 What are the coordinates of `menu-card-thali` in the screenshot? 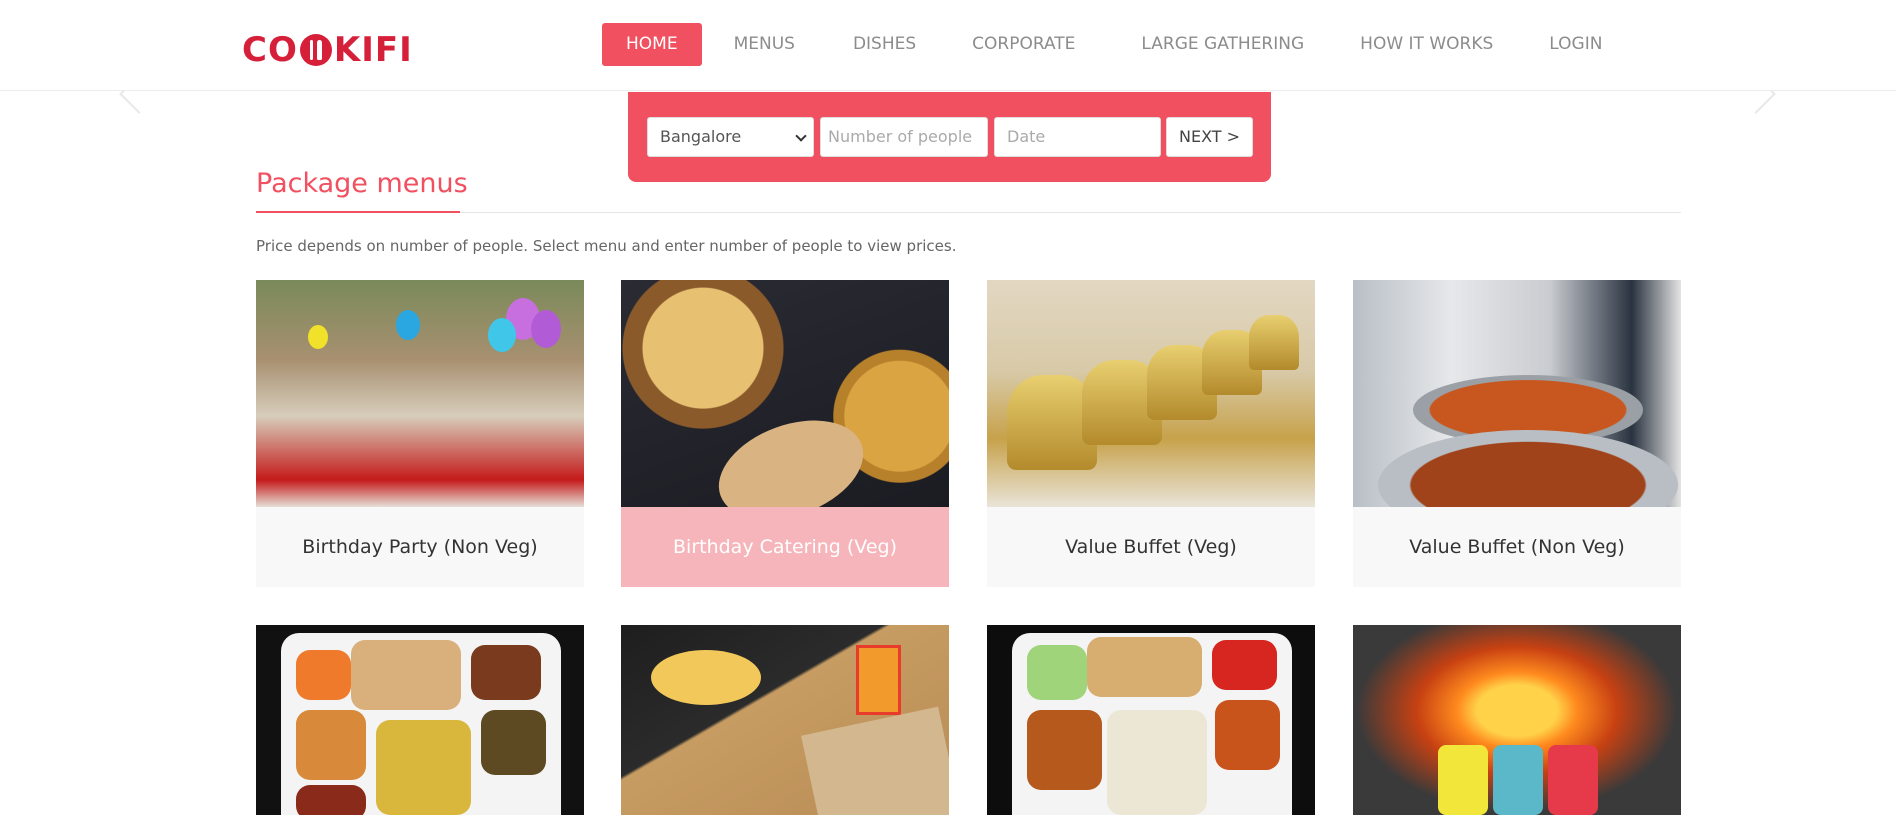 It's located at (420, 720).